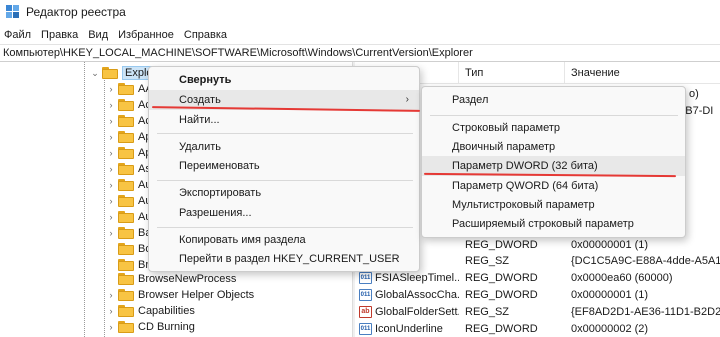 This screenshot has height=337, width=720. I want to click on submenu-item-qword: Параметр QWORD (64 бита), so click(553, 186).